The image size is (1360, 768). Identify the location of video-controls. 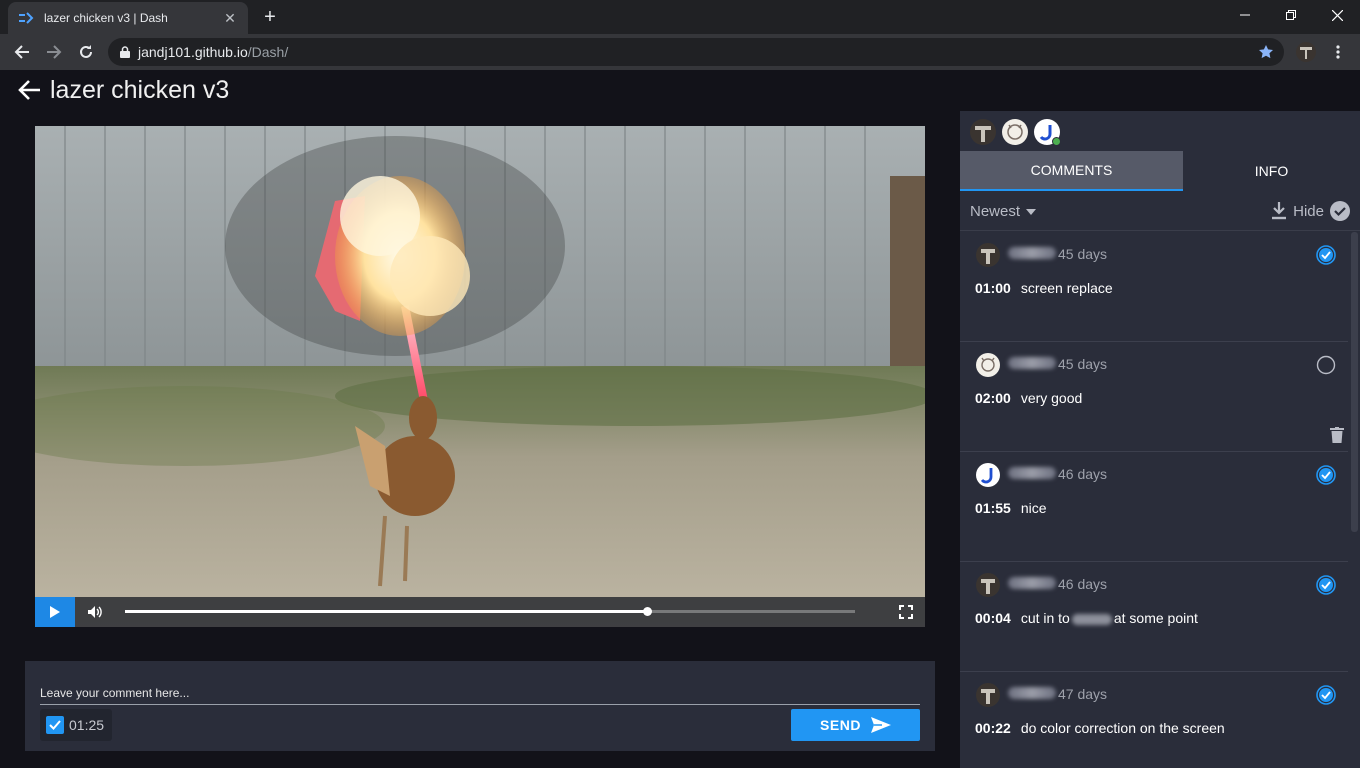
(480, 612).